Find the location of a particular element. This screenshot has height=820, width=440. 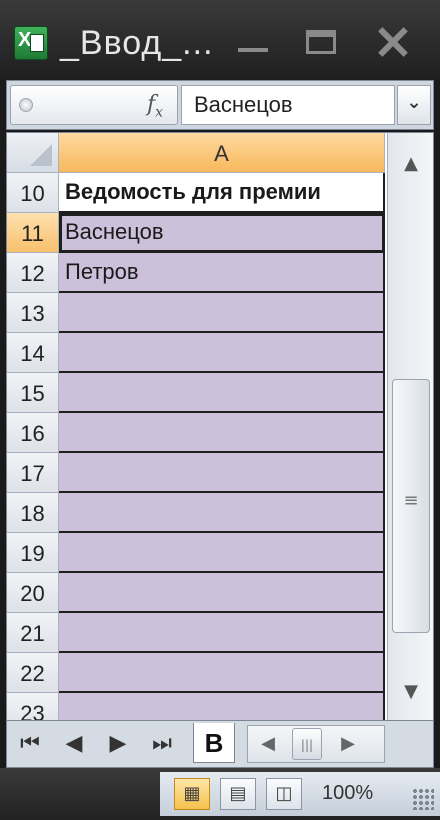

status-bar: ▦ ▤ ◫ 100% is located at coordinates (220, 794).